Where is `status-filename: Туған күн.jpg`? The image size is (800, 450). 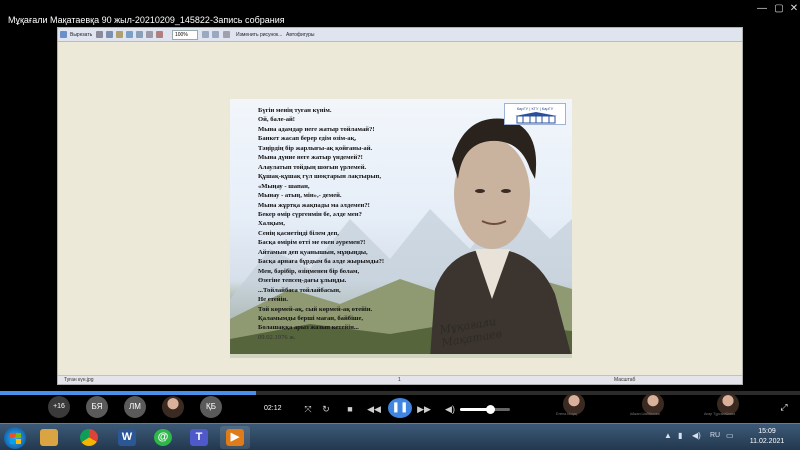
status-filename: Туған күн.jpg is located at coordinates (79, 380).